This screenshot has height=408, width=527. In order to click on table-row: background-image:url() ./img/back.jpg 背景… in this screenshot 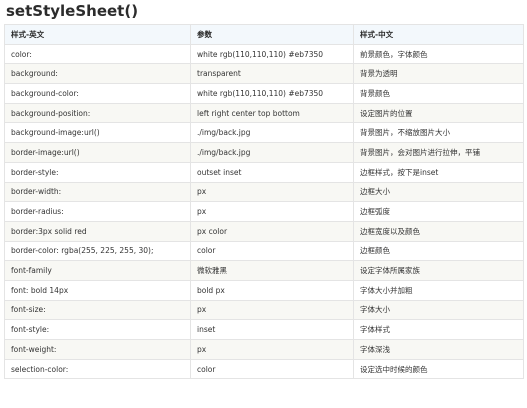, I will do `click(264, 133)`.